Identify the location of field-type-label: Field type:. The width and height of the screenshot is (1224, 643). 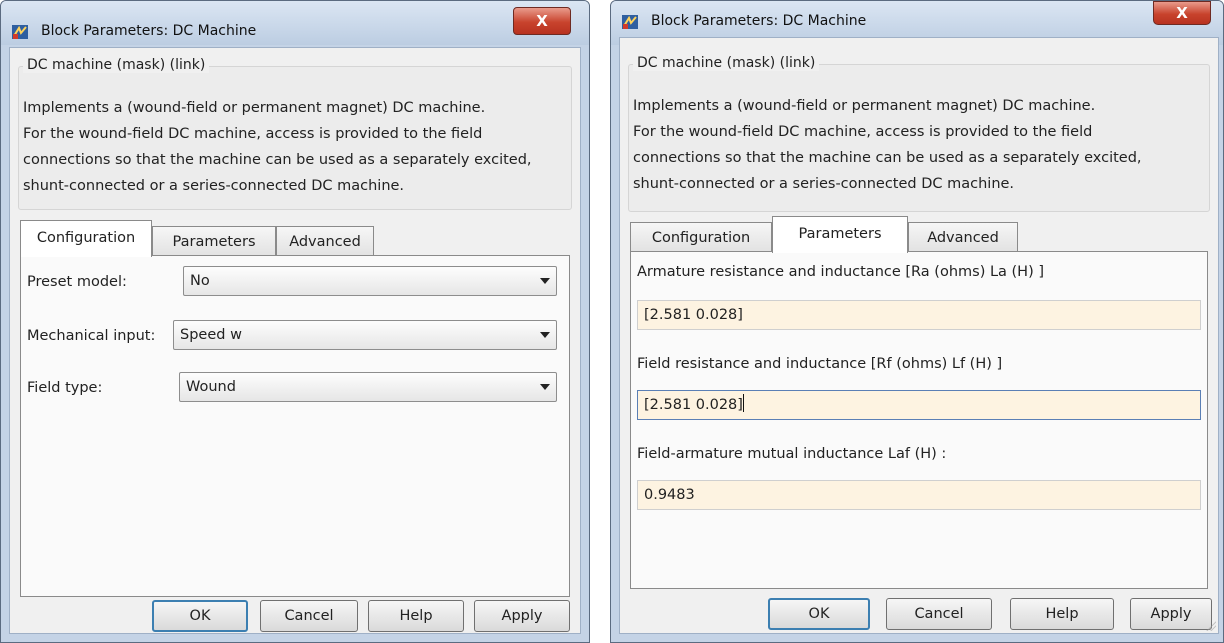
(65, 388).